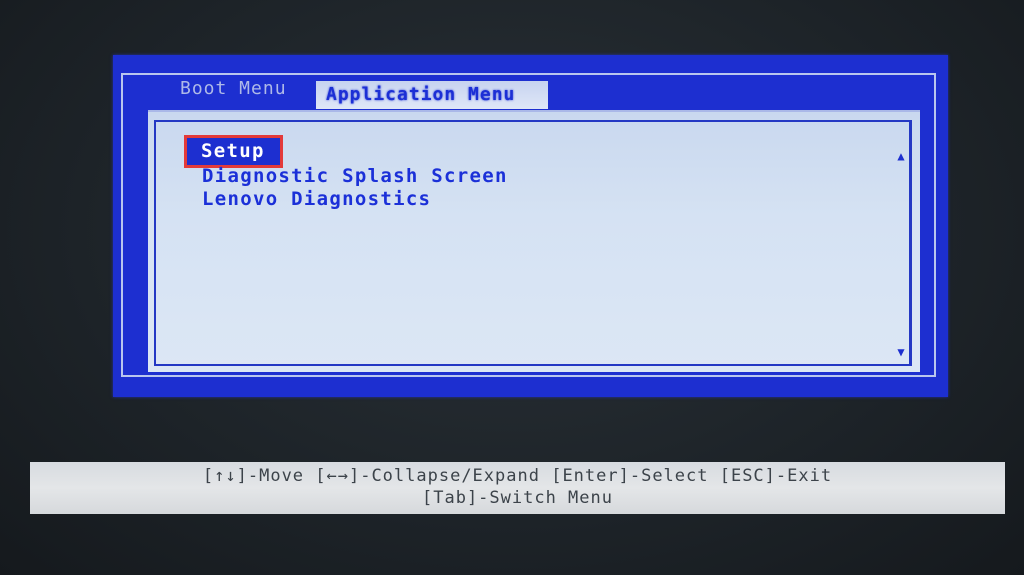 Image resolution: width=1024 pixels, height=575 pixels. I want to click on menu-item-diagnostic-splash-screen: Diagnostic Splash Screen, so click(355, 176).